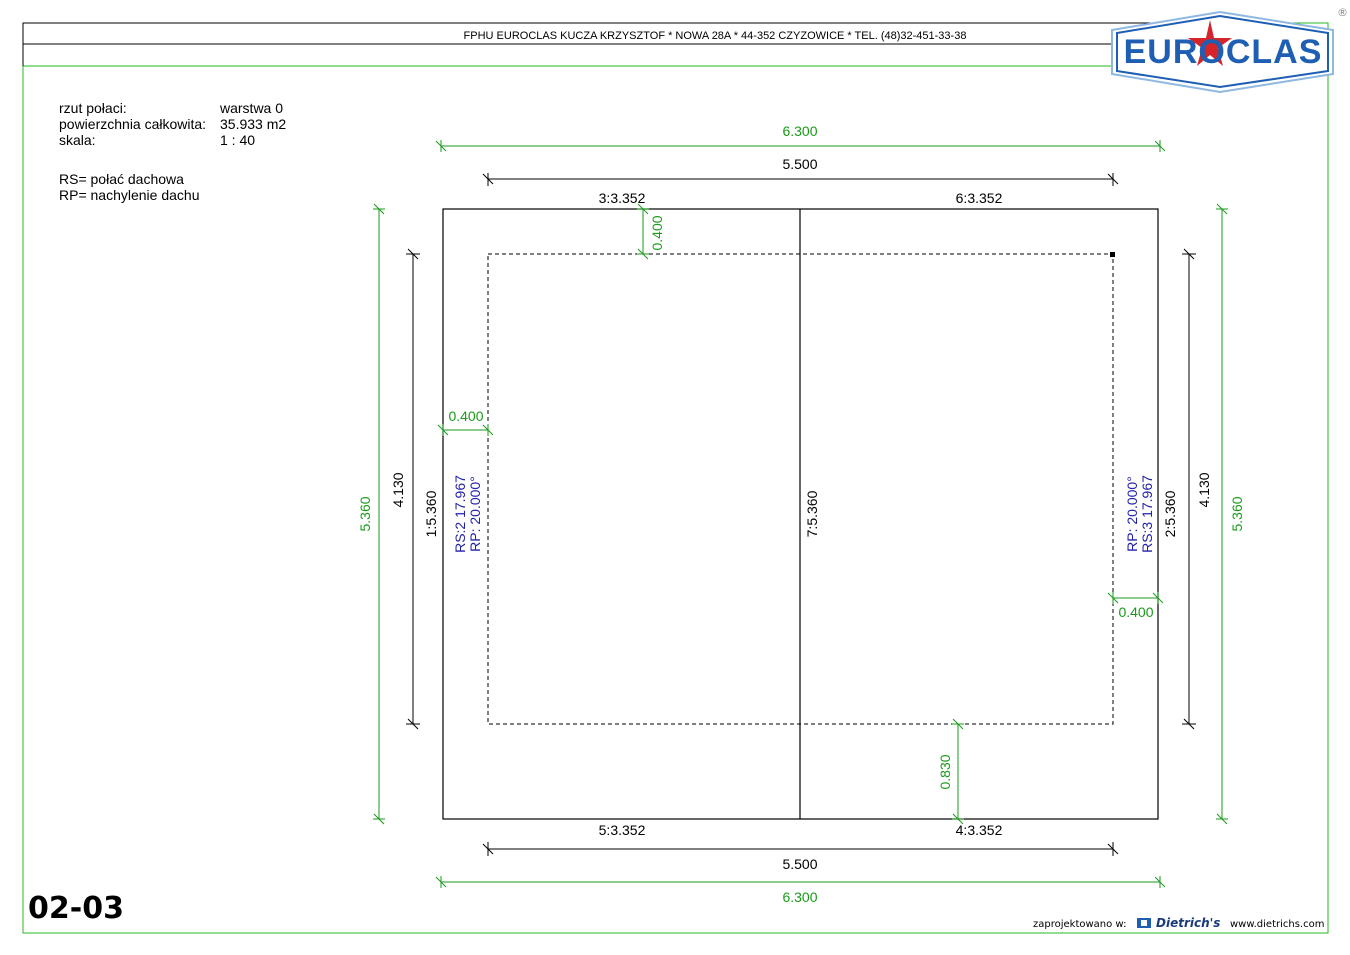  Describe the element at coordinates (1112, 254) in the screenshot. I see `corner-marker` at that location.